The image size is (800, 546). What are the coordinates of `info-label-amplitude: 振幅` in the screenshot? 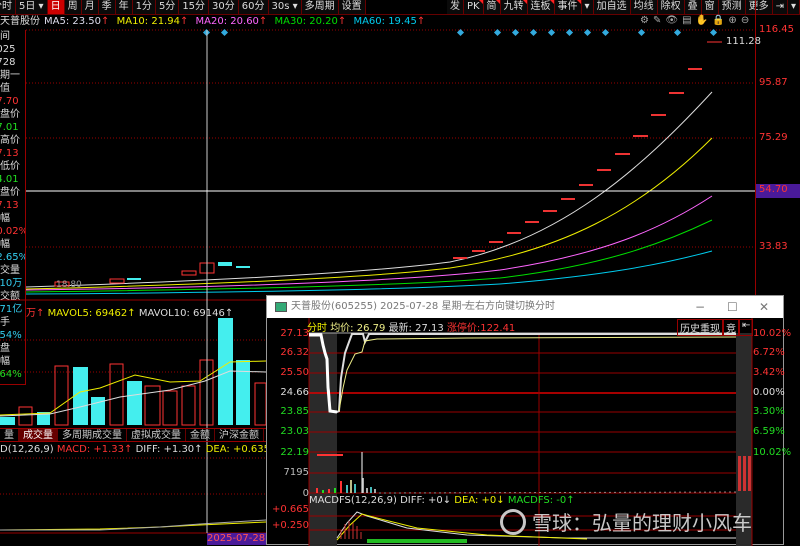 It's located at (5, 244).